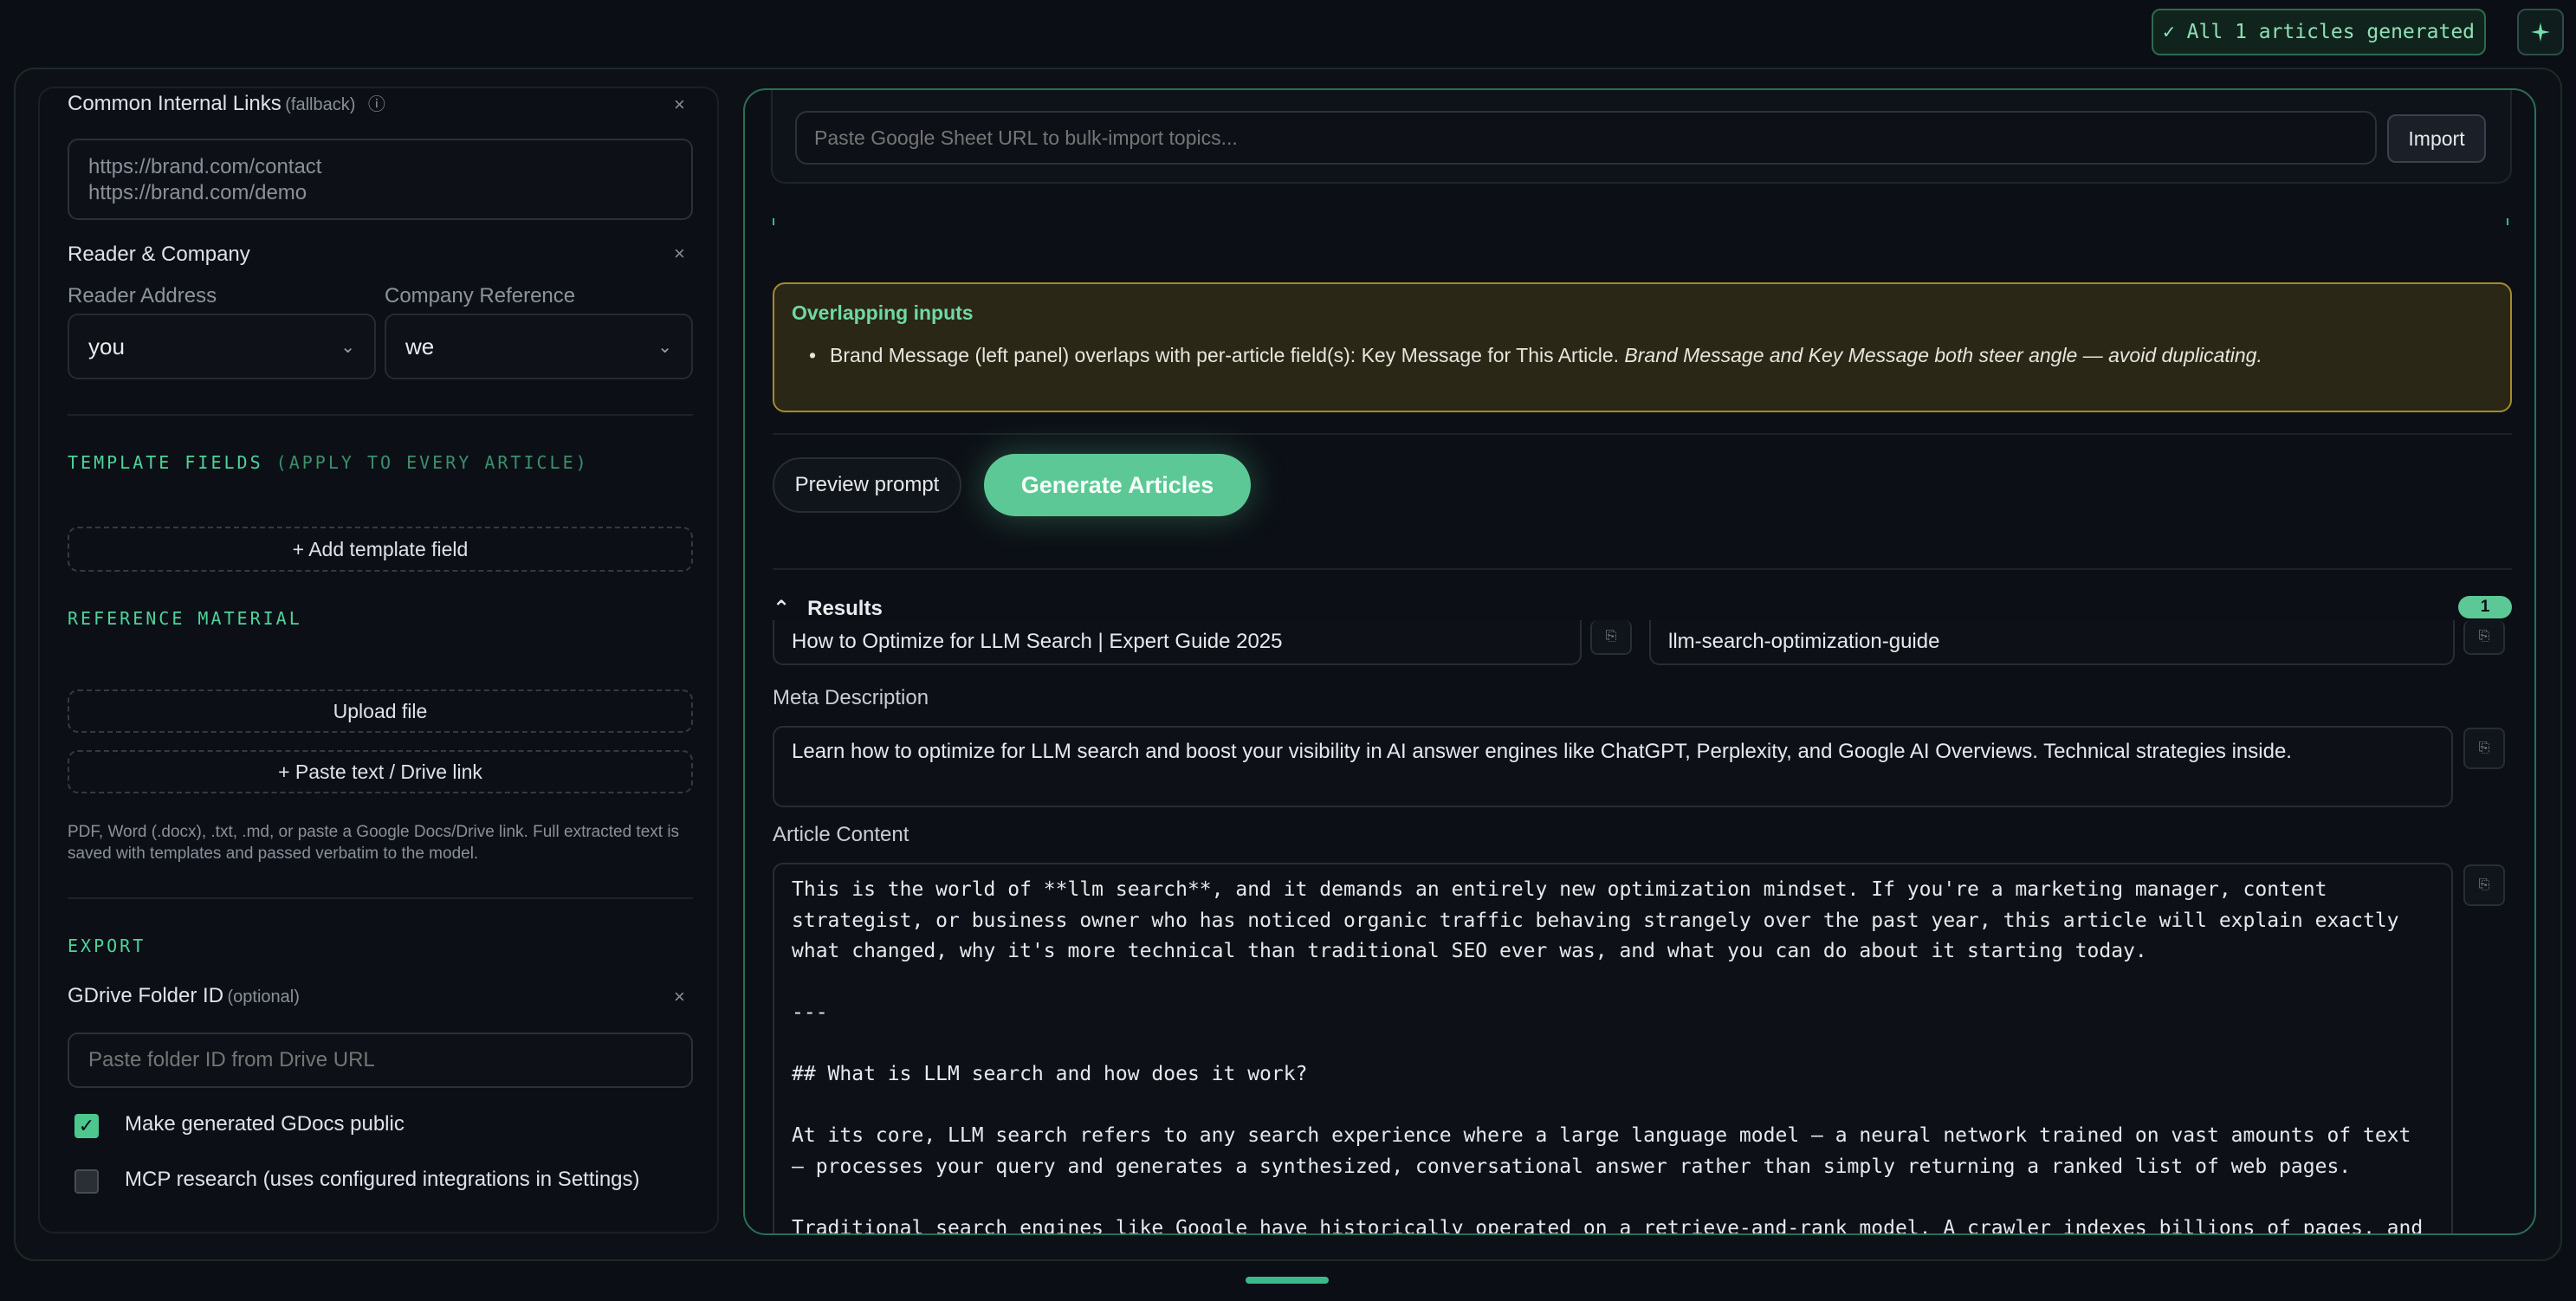  Describe the element at coordinates (320, 105) in the screenshot. I see `internal-links-sub: (fallback)` at that location.